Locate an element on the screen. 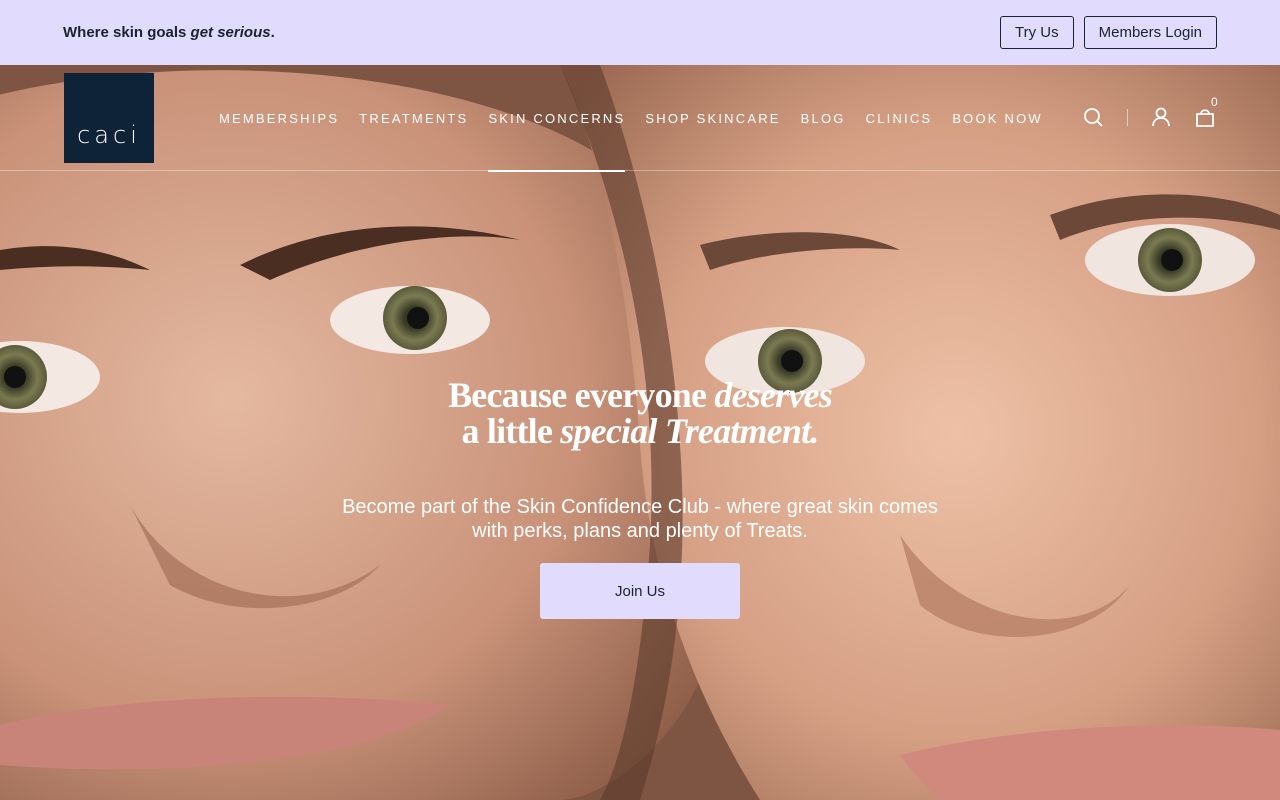 This screenshot has height=800, width=1280. hero-heading-line1-regular: Because everyone is located at coordinates (581, 395).